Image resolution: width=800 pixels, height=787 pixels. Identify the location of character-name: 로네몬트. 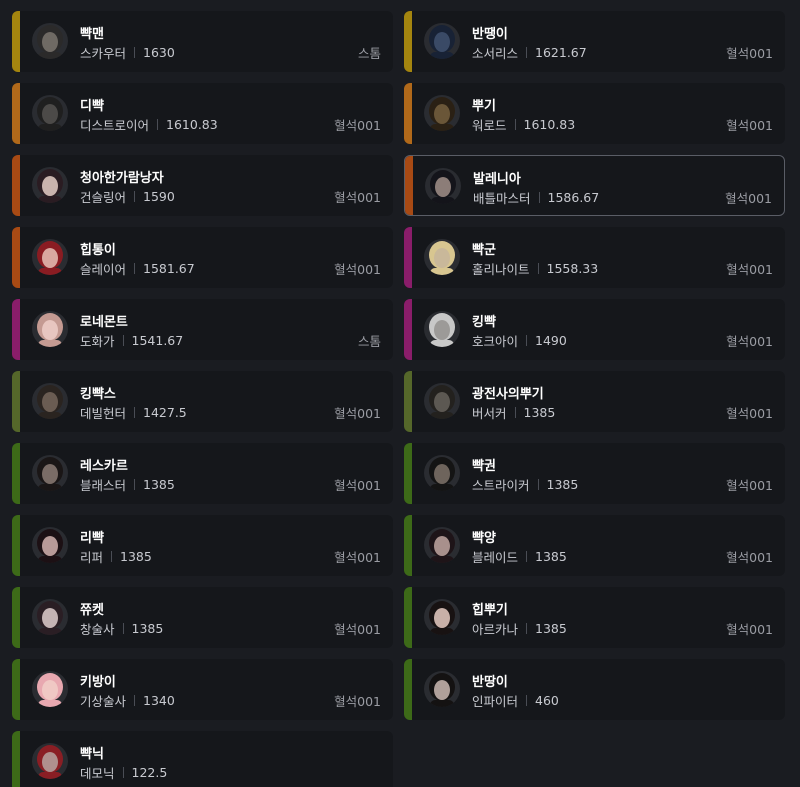
(104, 322).